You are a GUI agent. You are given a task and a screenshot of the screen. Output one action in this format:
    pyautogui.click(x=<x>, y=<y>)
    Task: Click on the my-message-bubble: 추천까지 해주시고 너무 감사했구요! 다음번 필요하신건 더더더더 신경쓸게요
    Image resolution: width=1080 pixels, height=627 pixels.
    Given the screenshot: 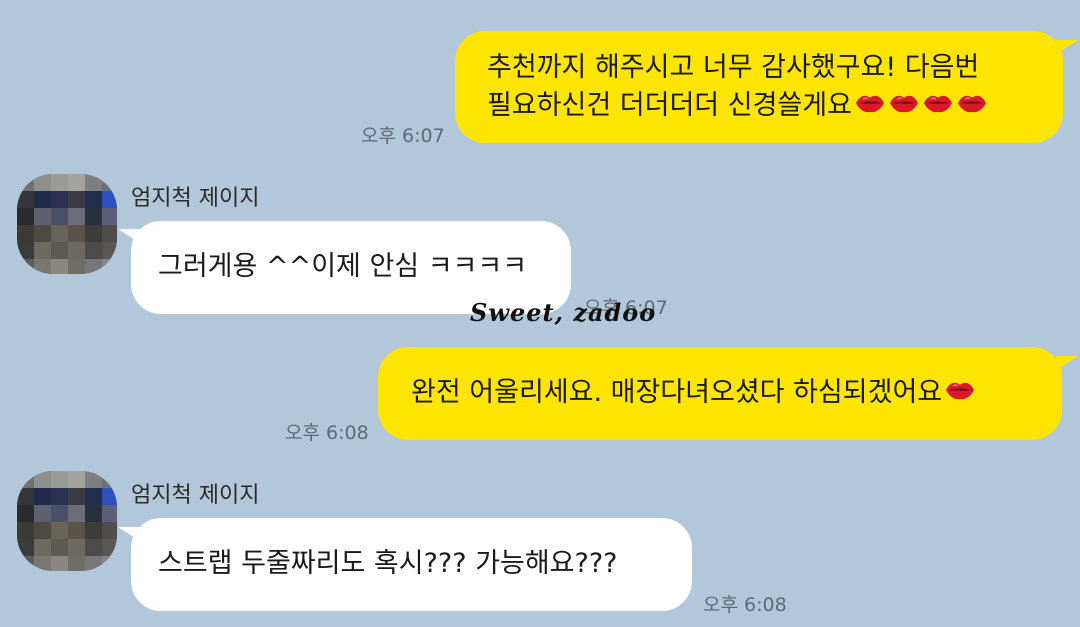 What is the action you would take?
    pyautogui.click(x=759, y=87)
    